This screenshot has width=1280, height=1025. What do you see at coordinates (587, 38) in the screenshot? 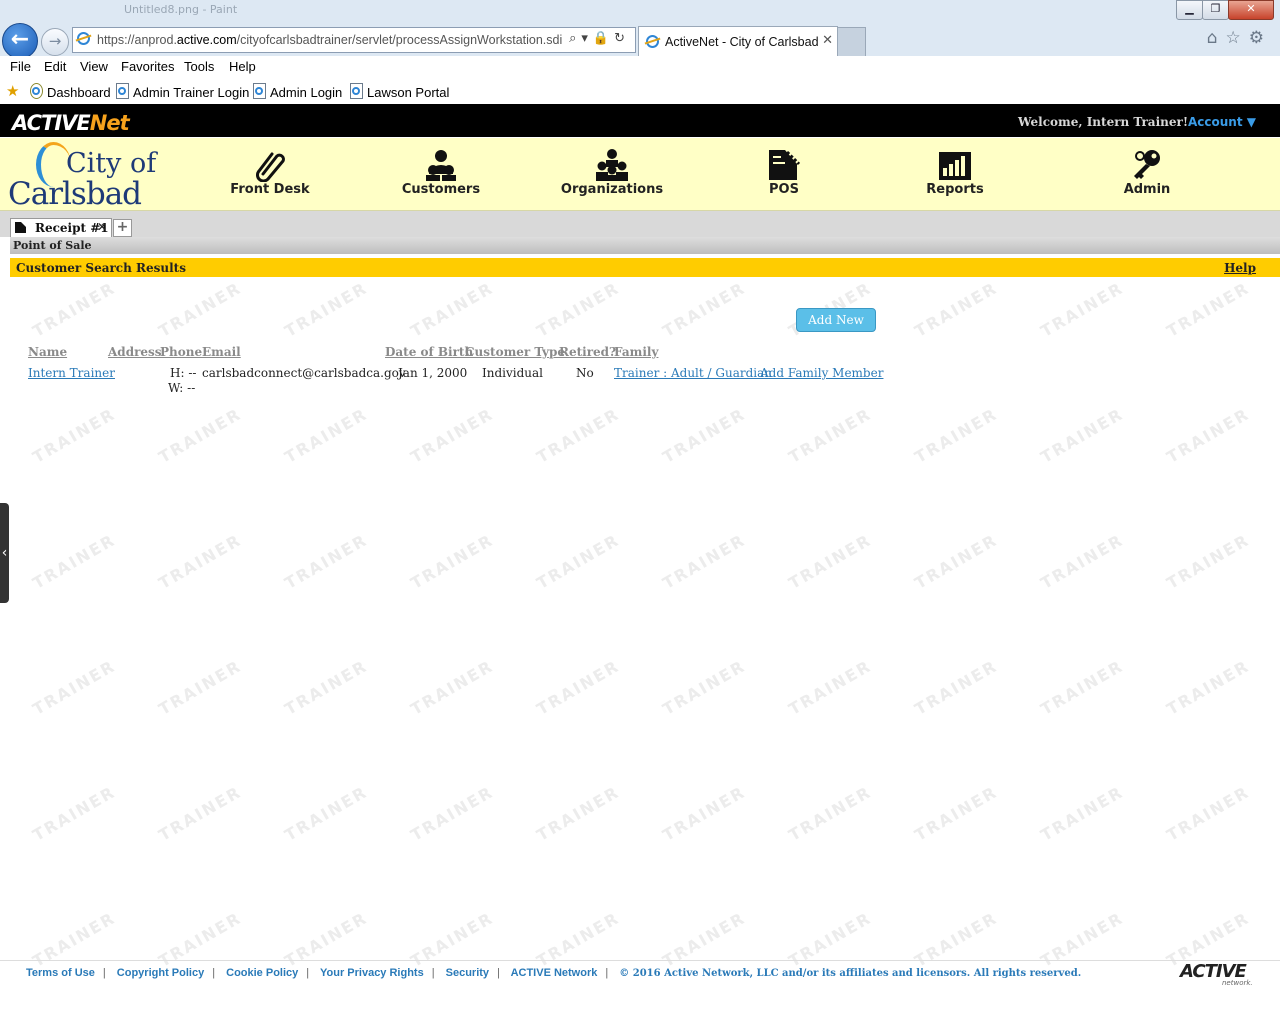
I see `dropdown-icon: ▾` at bounding box center [587, 38].